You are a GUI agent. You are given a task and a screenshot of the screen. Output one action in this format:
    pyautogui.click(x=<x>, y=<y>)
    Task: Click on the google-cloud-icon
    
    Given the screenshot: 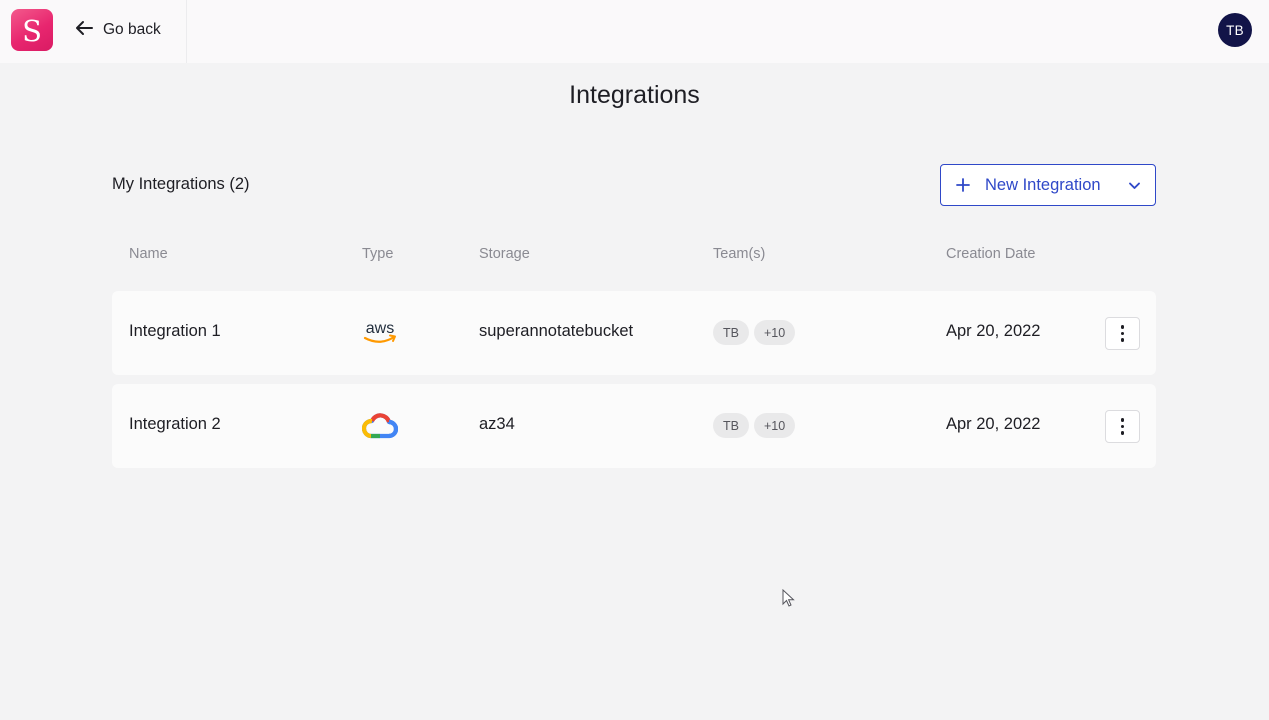 What is the action you would take?
    pyautogui.click(x=380, y=426)
    